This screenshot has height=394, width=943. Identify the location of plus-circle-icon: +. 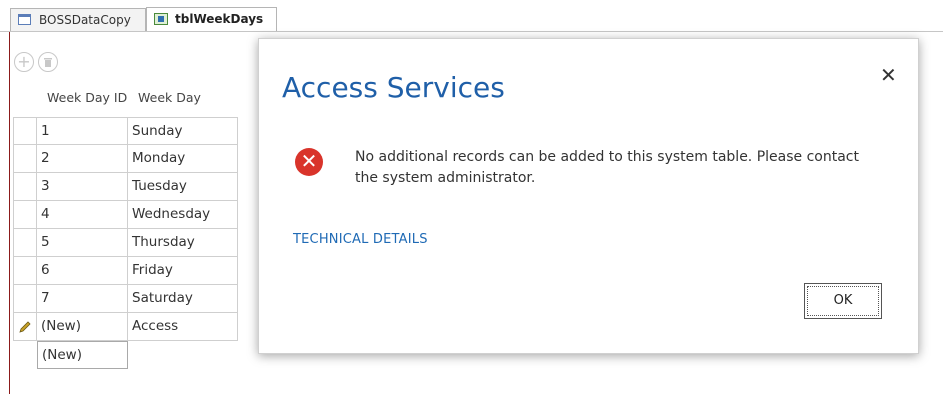
(24, 61).